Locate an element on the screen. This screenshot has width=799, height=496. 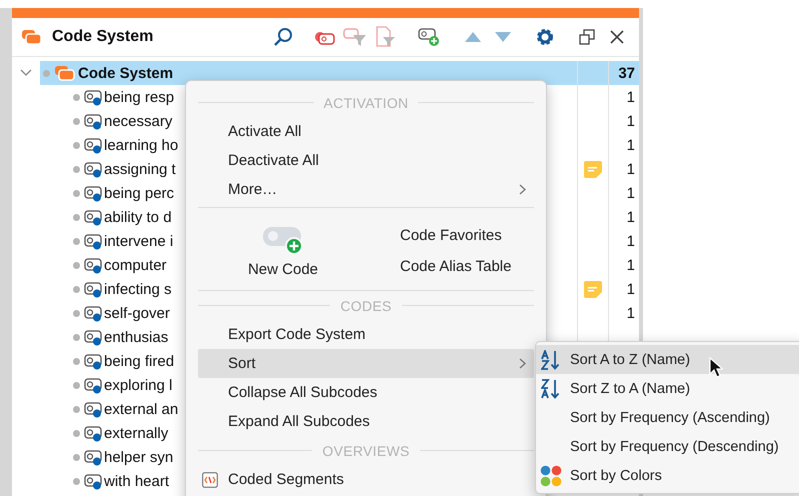
coded-segments-icon is located at coordinates (210, 480).